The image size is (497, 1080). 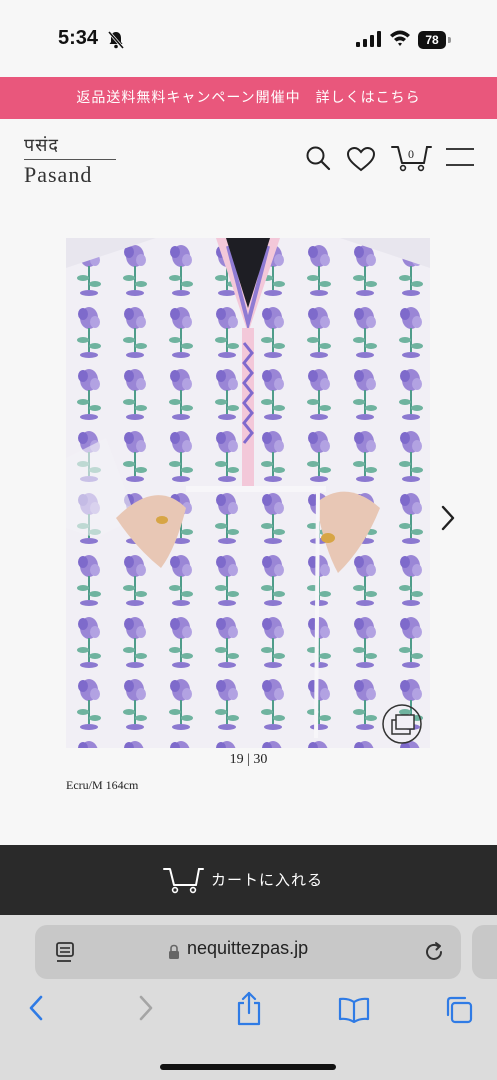 What do you see at coordinates (174, 951) in the screenshot?
I see `lock-icon` at bounding box center [174, 951].